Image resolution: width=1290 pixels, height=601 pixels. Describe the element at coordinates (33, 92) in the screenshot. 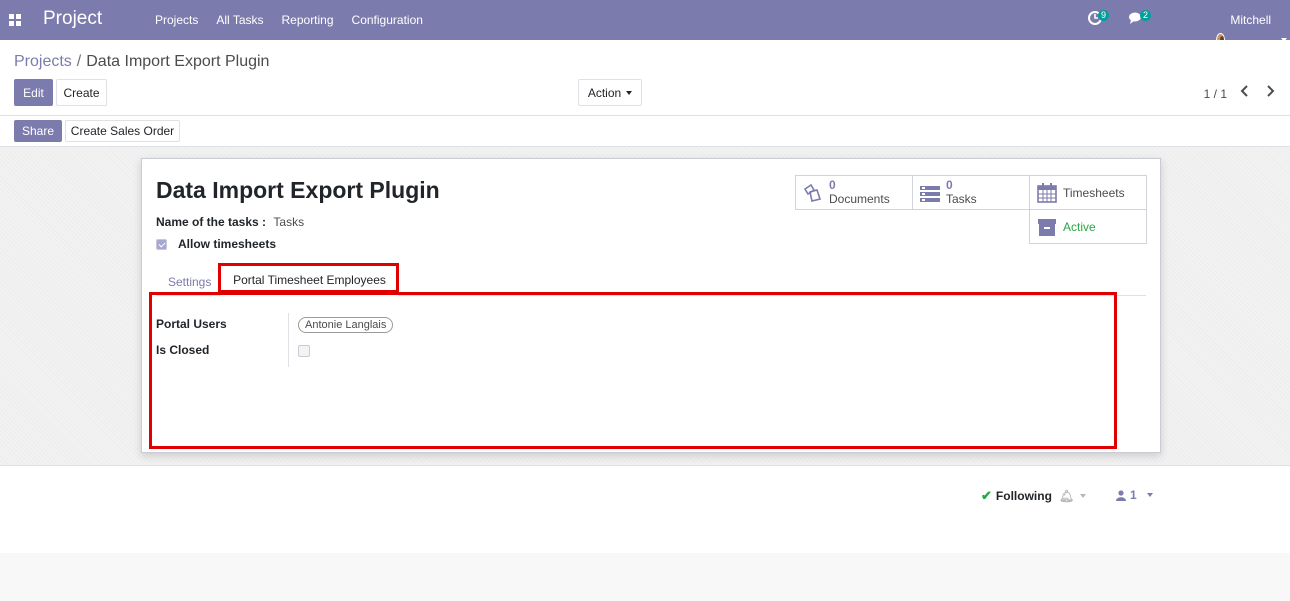

I see `edit-button: Edit` at that location.